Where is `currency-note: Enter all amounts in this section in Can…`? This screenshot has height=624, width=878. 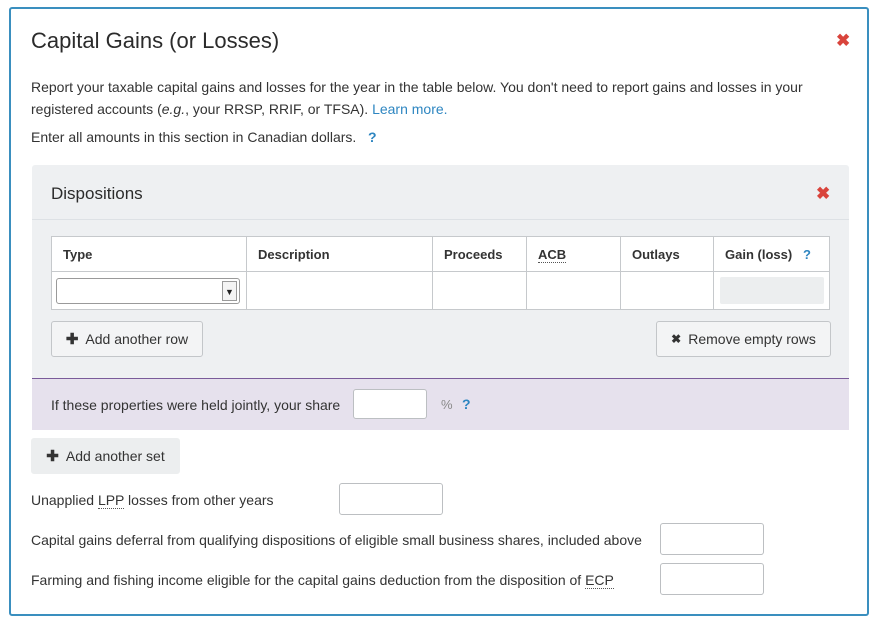 currency-note: Enter all amounts in this section in Can… is located at coordinates (204, 137).